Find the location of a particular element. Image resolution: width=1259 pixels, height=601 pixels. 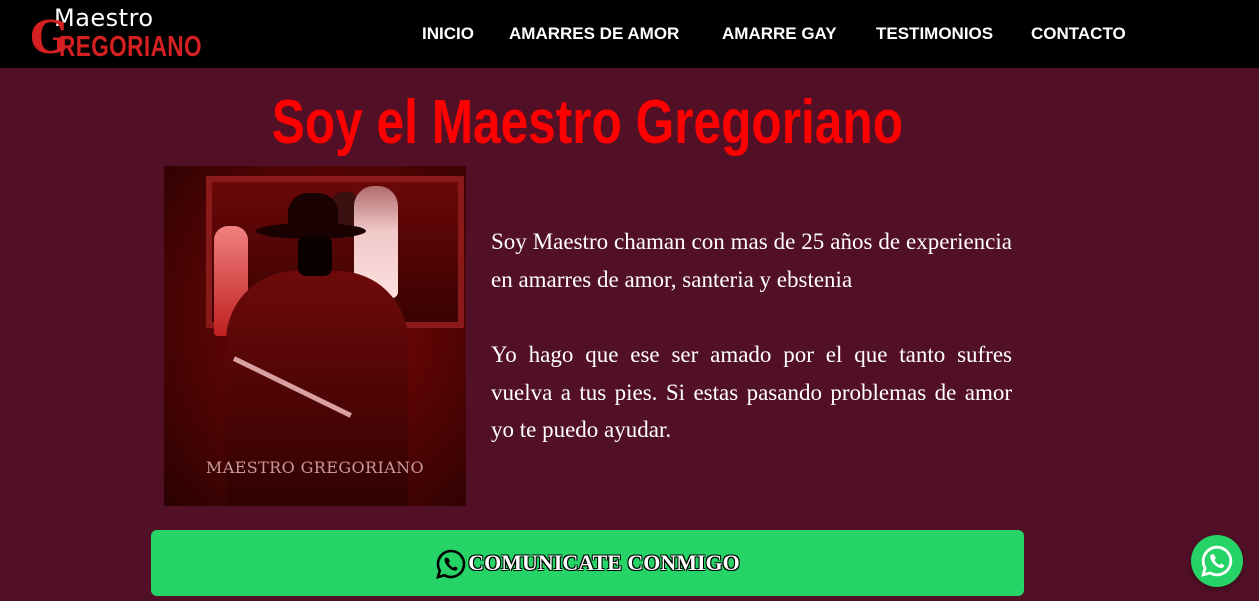

page-title: Soy el Maestro Gregoriano is located at coordinates (587, 122).